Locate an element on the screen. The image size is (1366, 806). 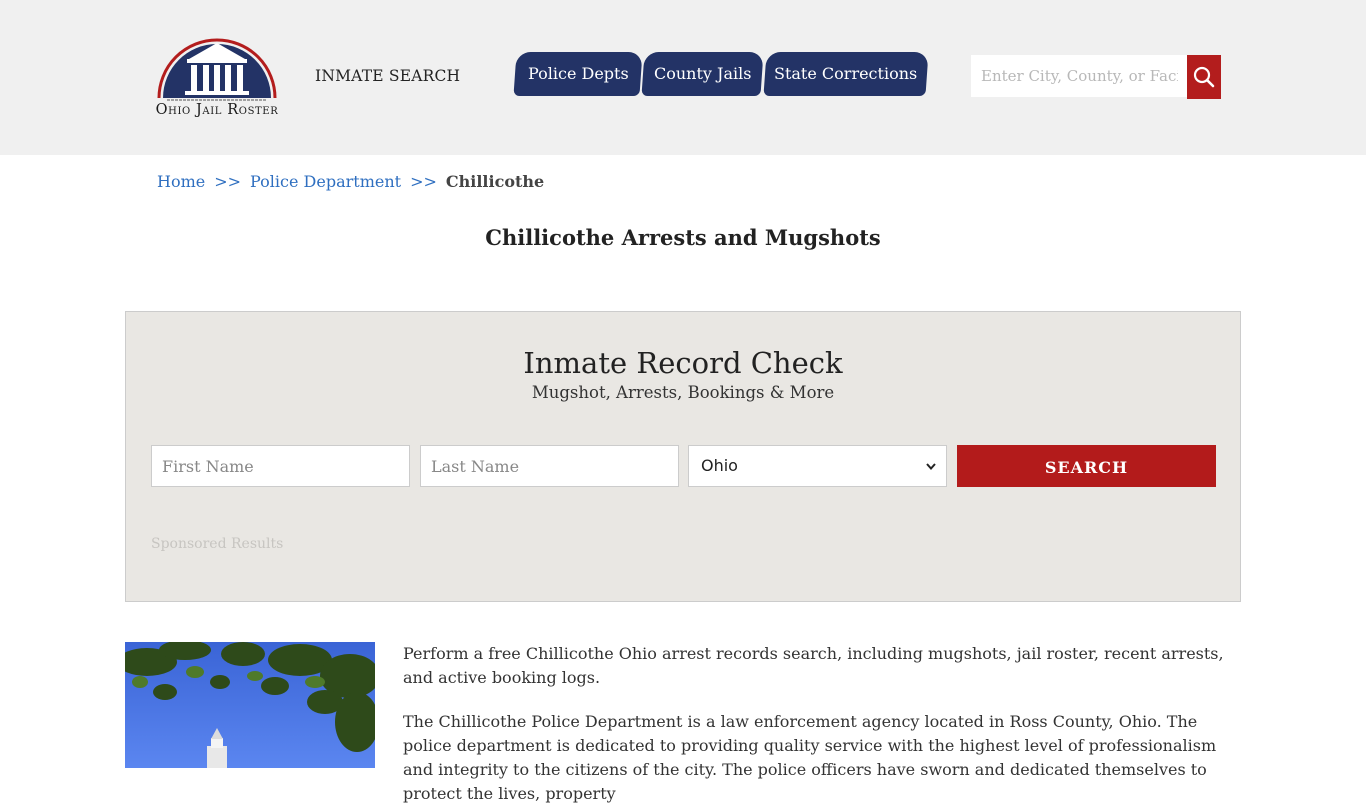
magnifier-icon is located at coordinates (1204, 77).